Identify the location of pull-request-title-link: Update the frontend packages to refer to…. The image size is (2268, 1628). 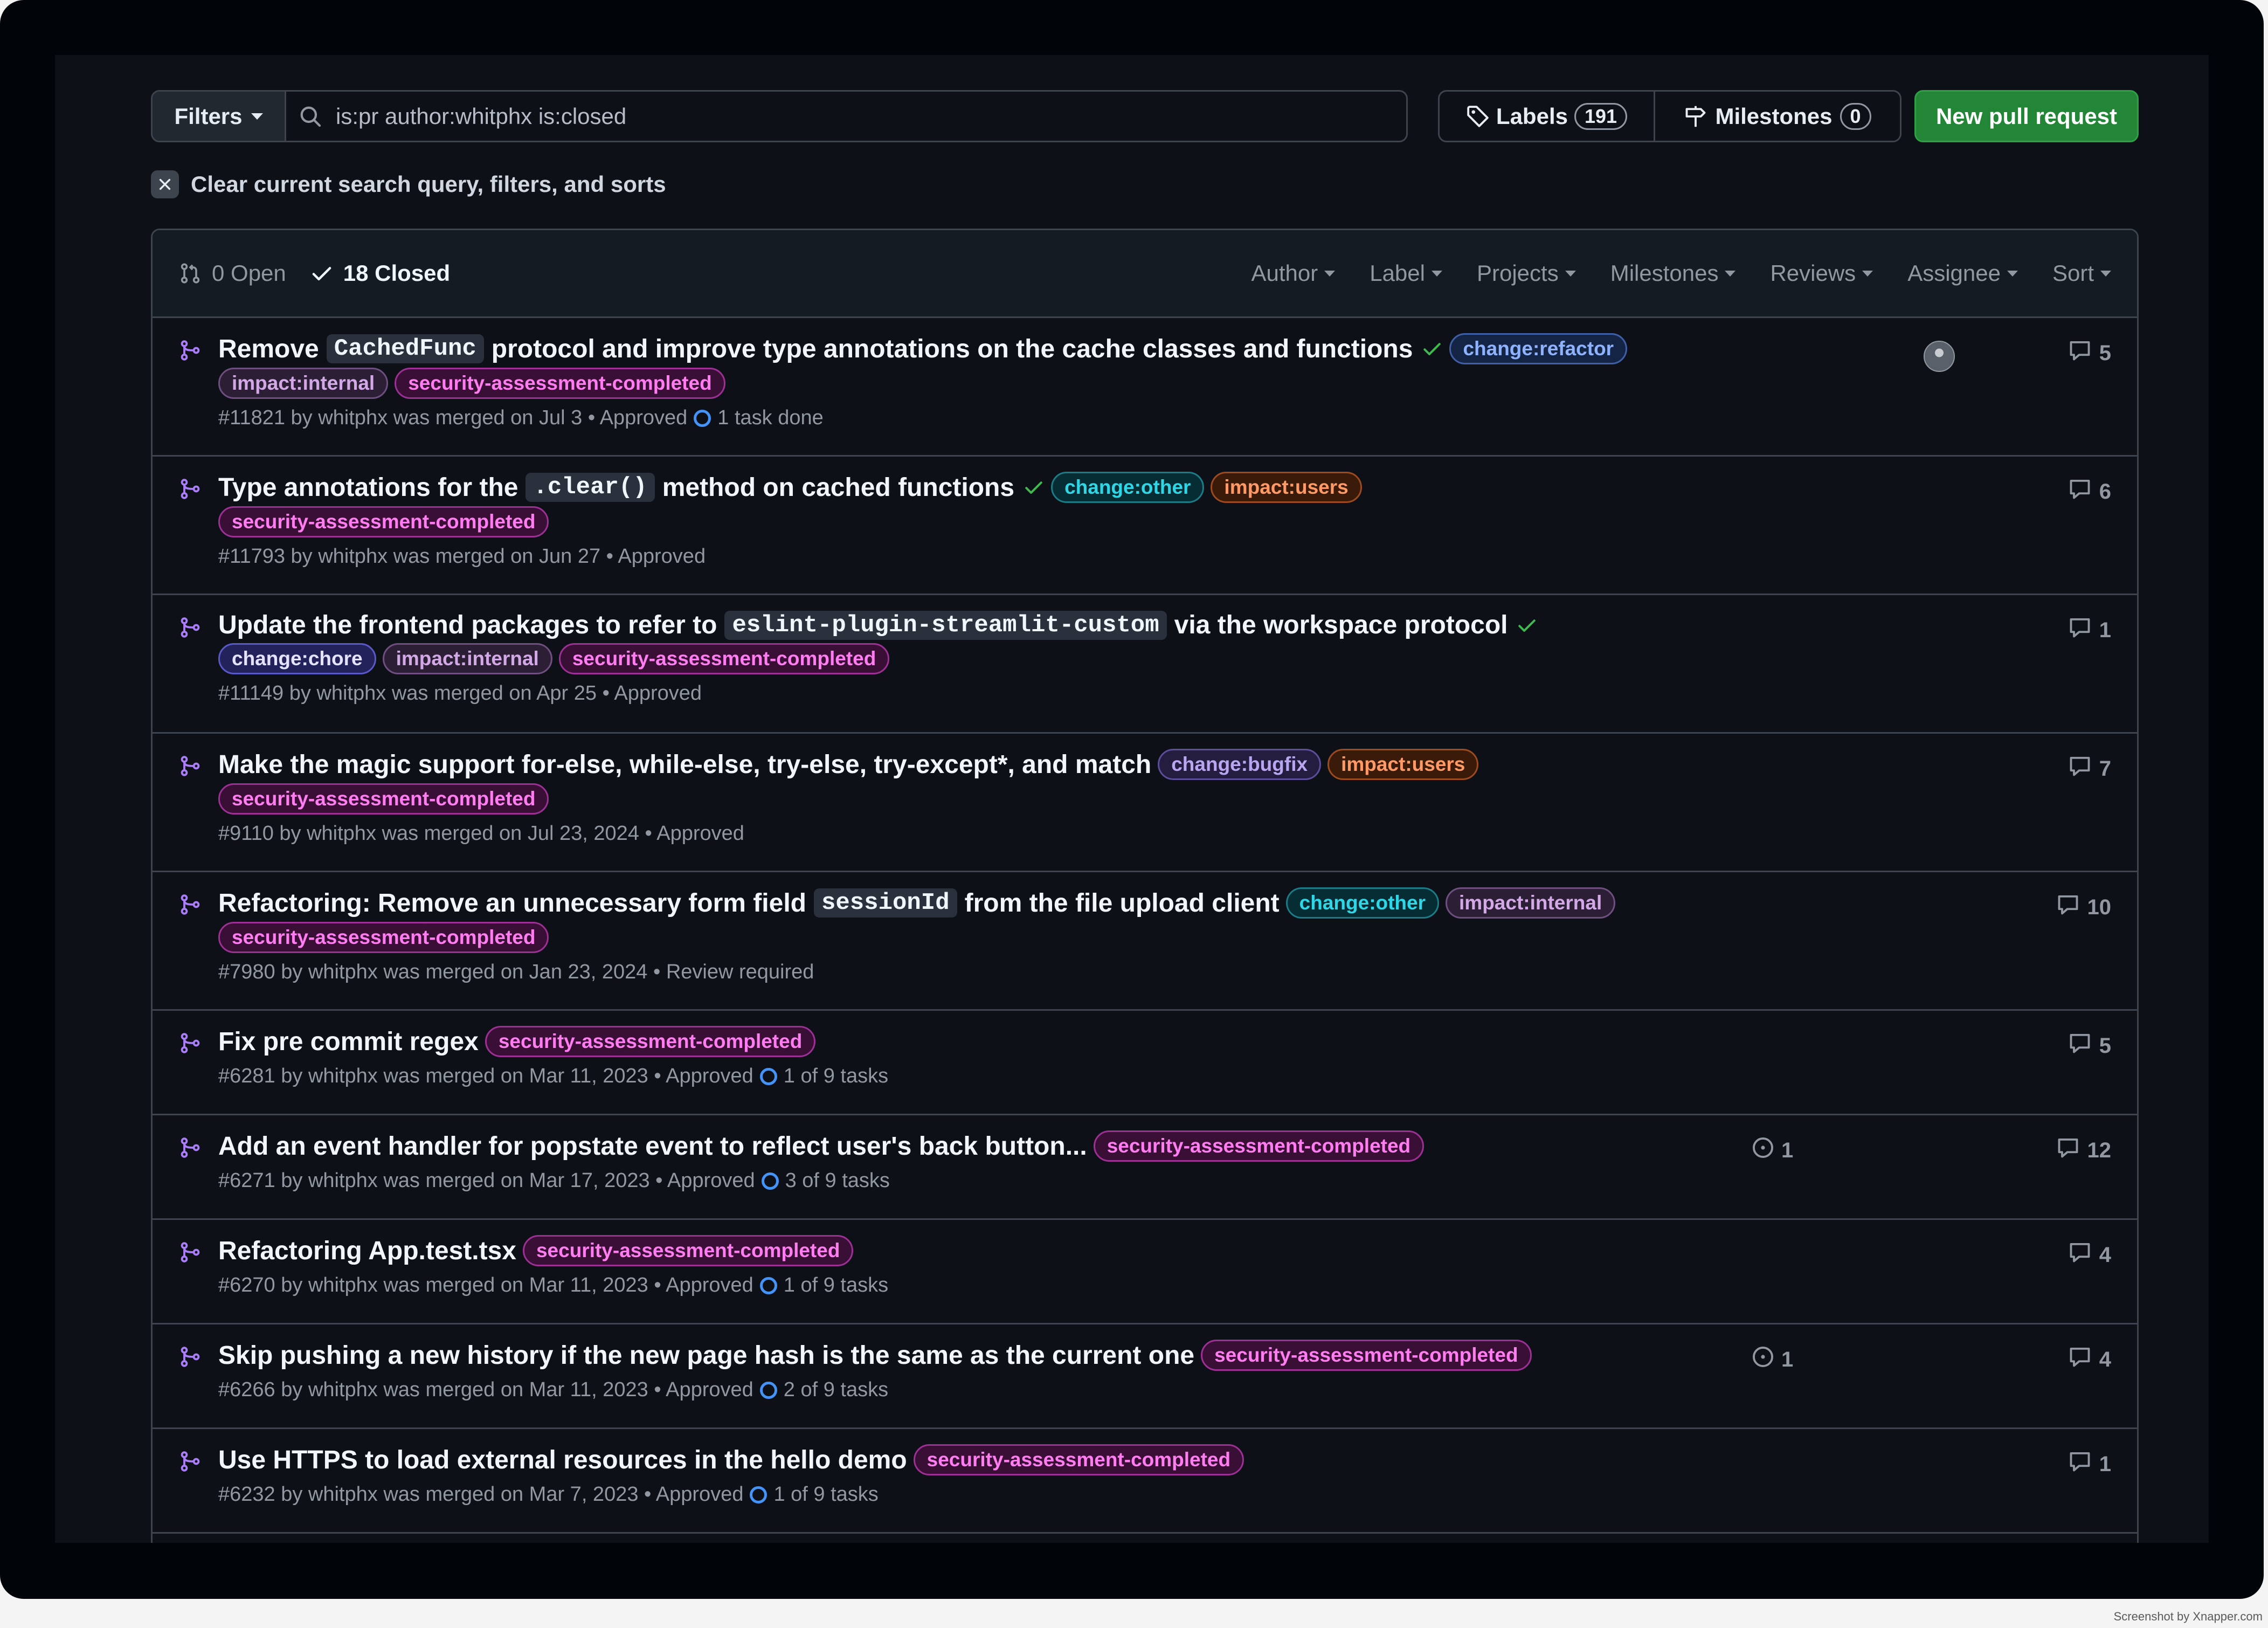
(863, 625).